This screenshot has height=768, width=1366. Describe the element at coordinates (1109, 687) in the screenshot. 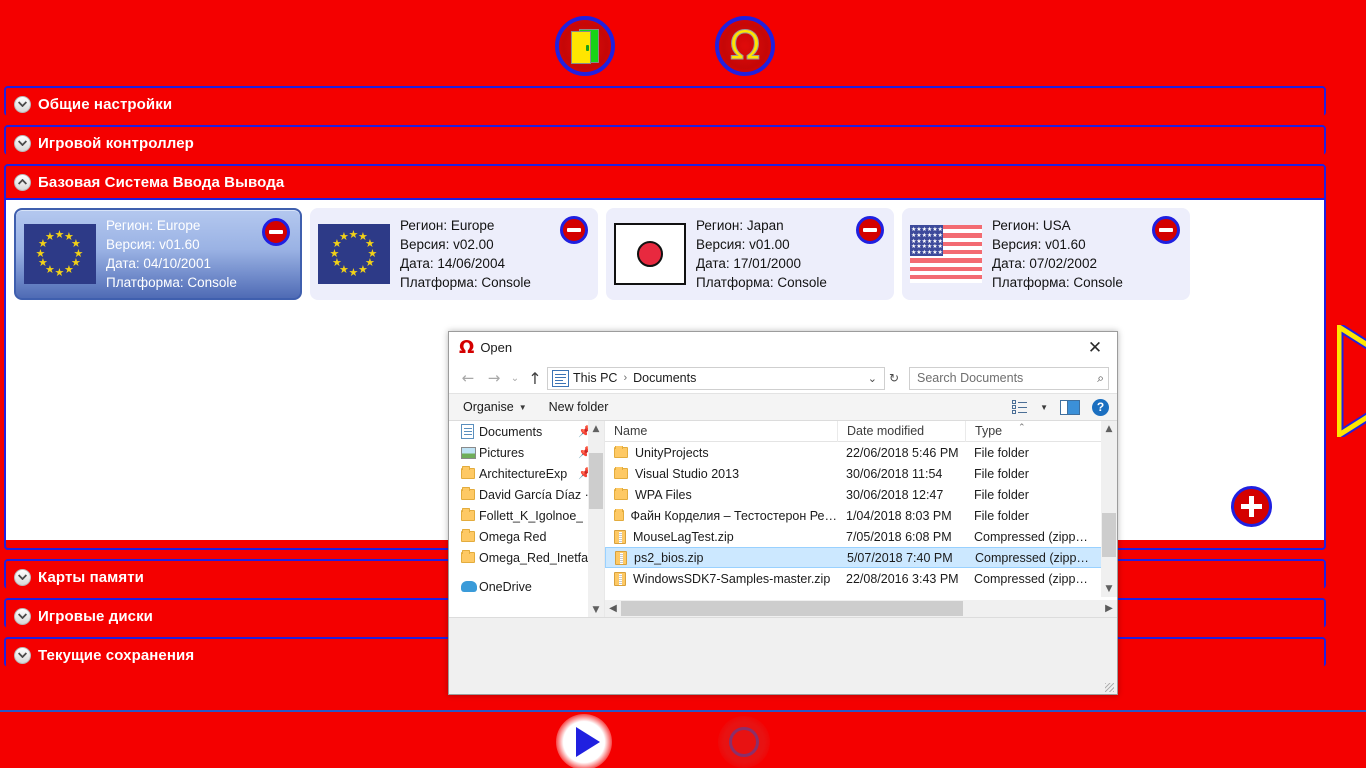

I see `resize-grip` at that location.